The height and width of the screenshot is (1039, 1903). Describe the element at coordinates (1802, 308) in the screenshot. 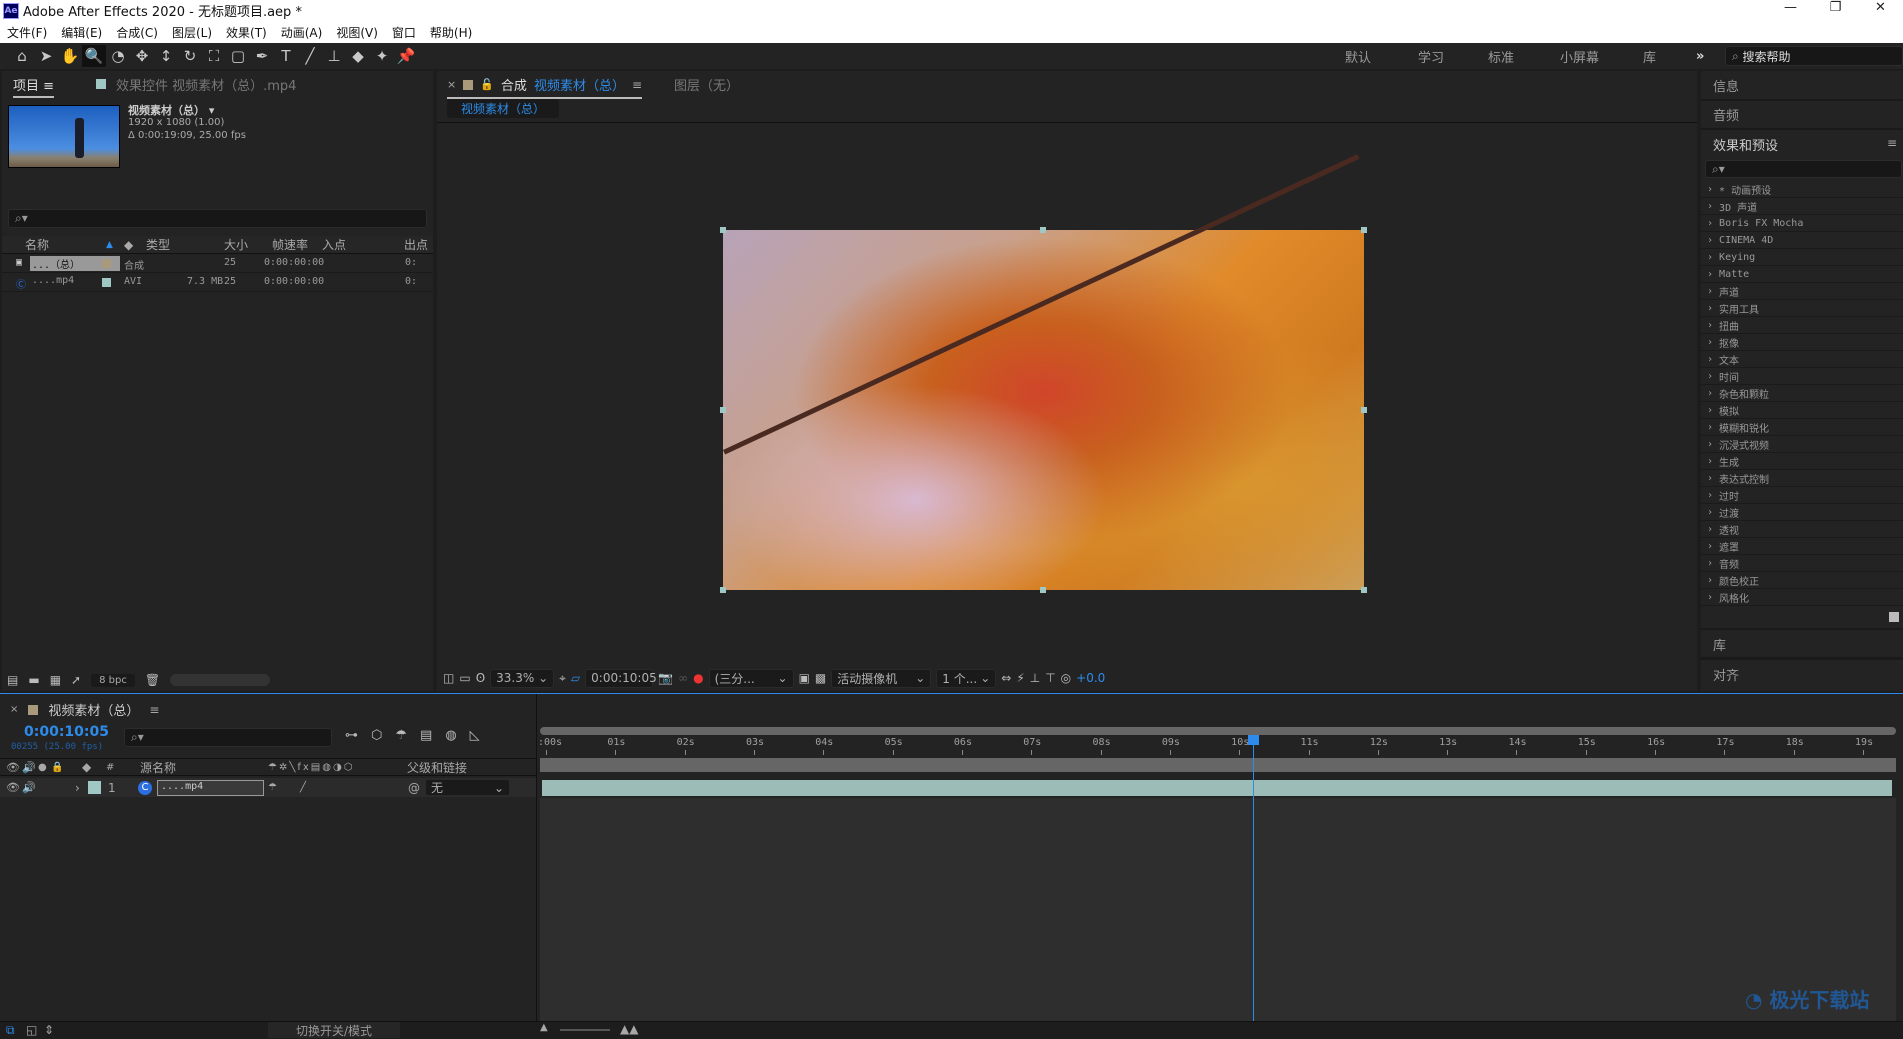

I see `effect-category: › 实用工具` at that location.